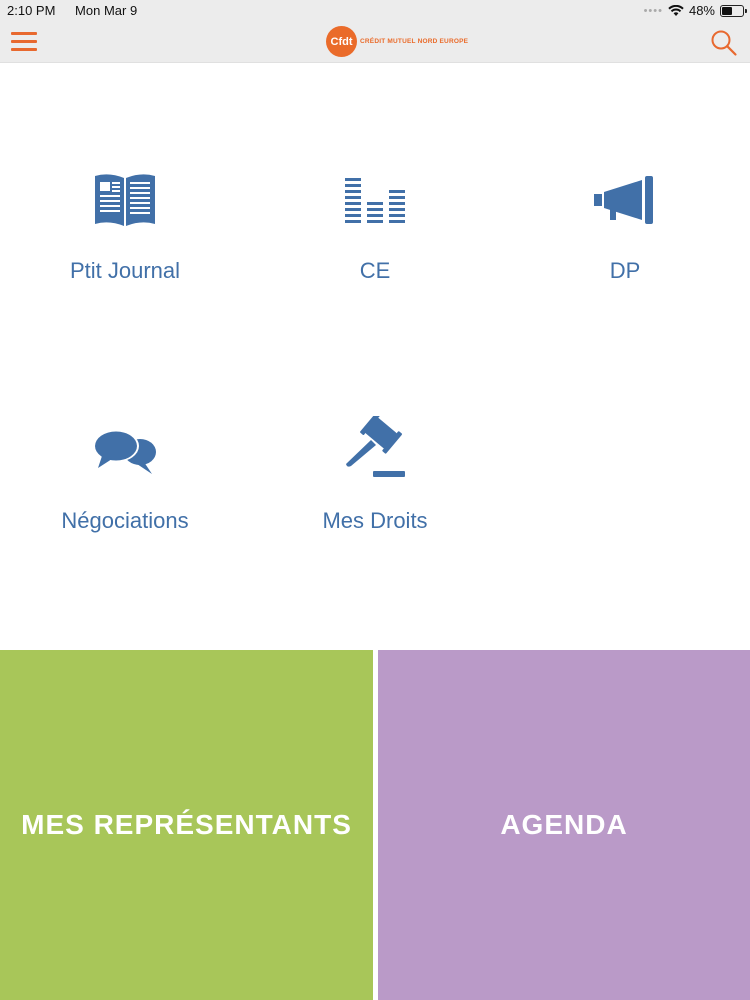 The height and width of the screenshot is (1000, 750). What do you see at coordinates (375, 270) in the screenshot?
I see `menu-item-label: CE` at bounding box center [375, 270].